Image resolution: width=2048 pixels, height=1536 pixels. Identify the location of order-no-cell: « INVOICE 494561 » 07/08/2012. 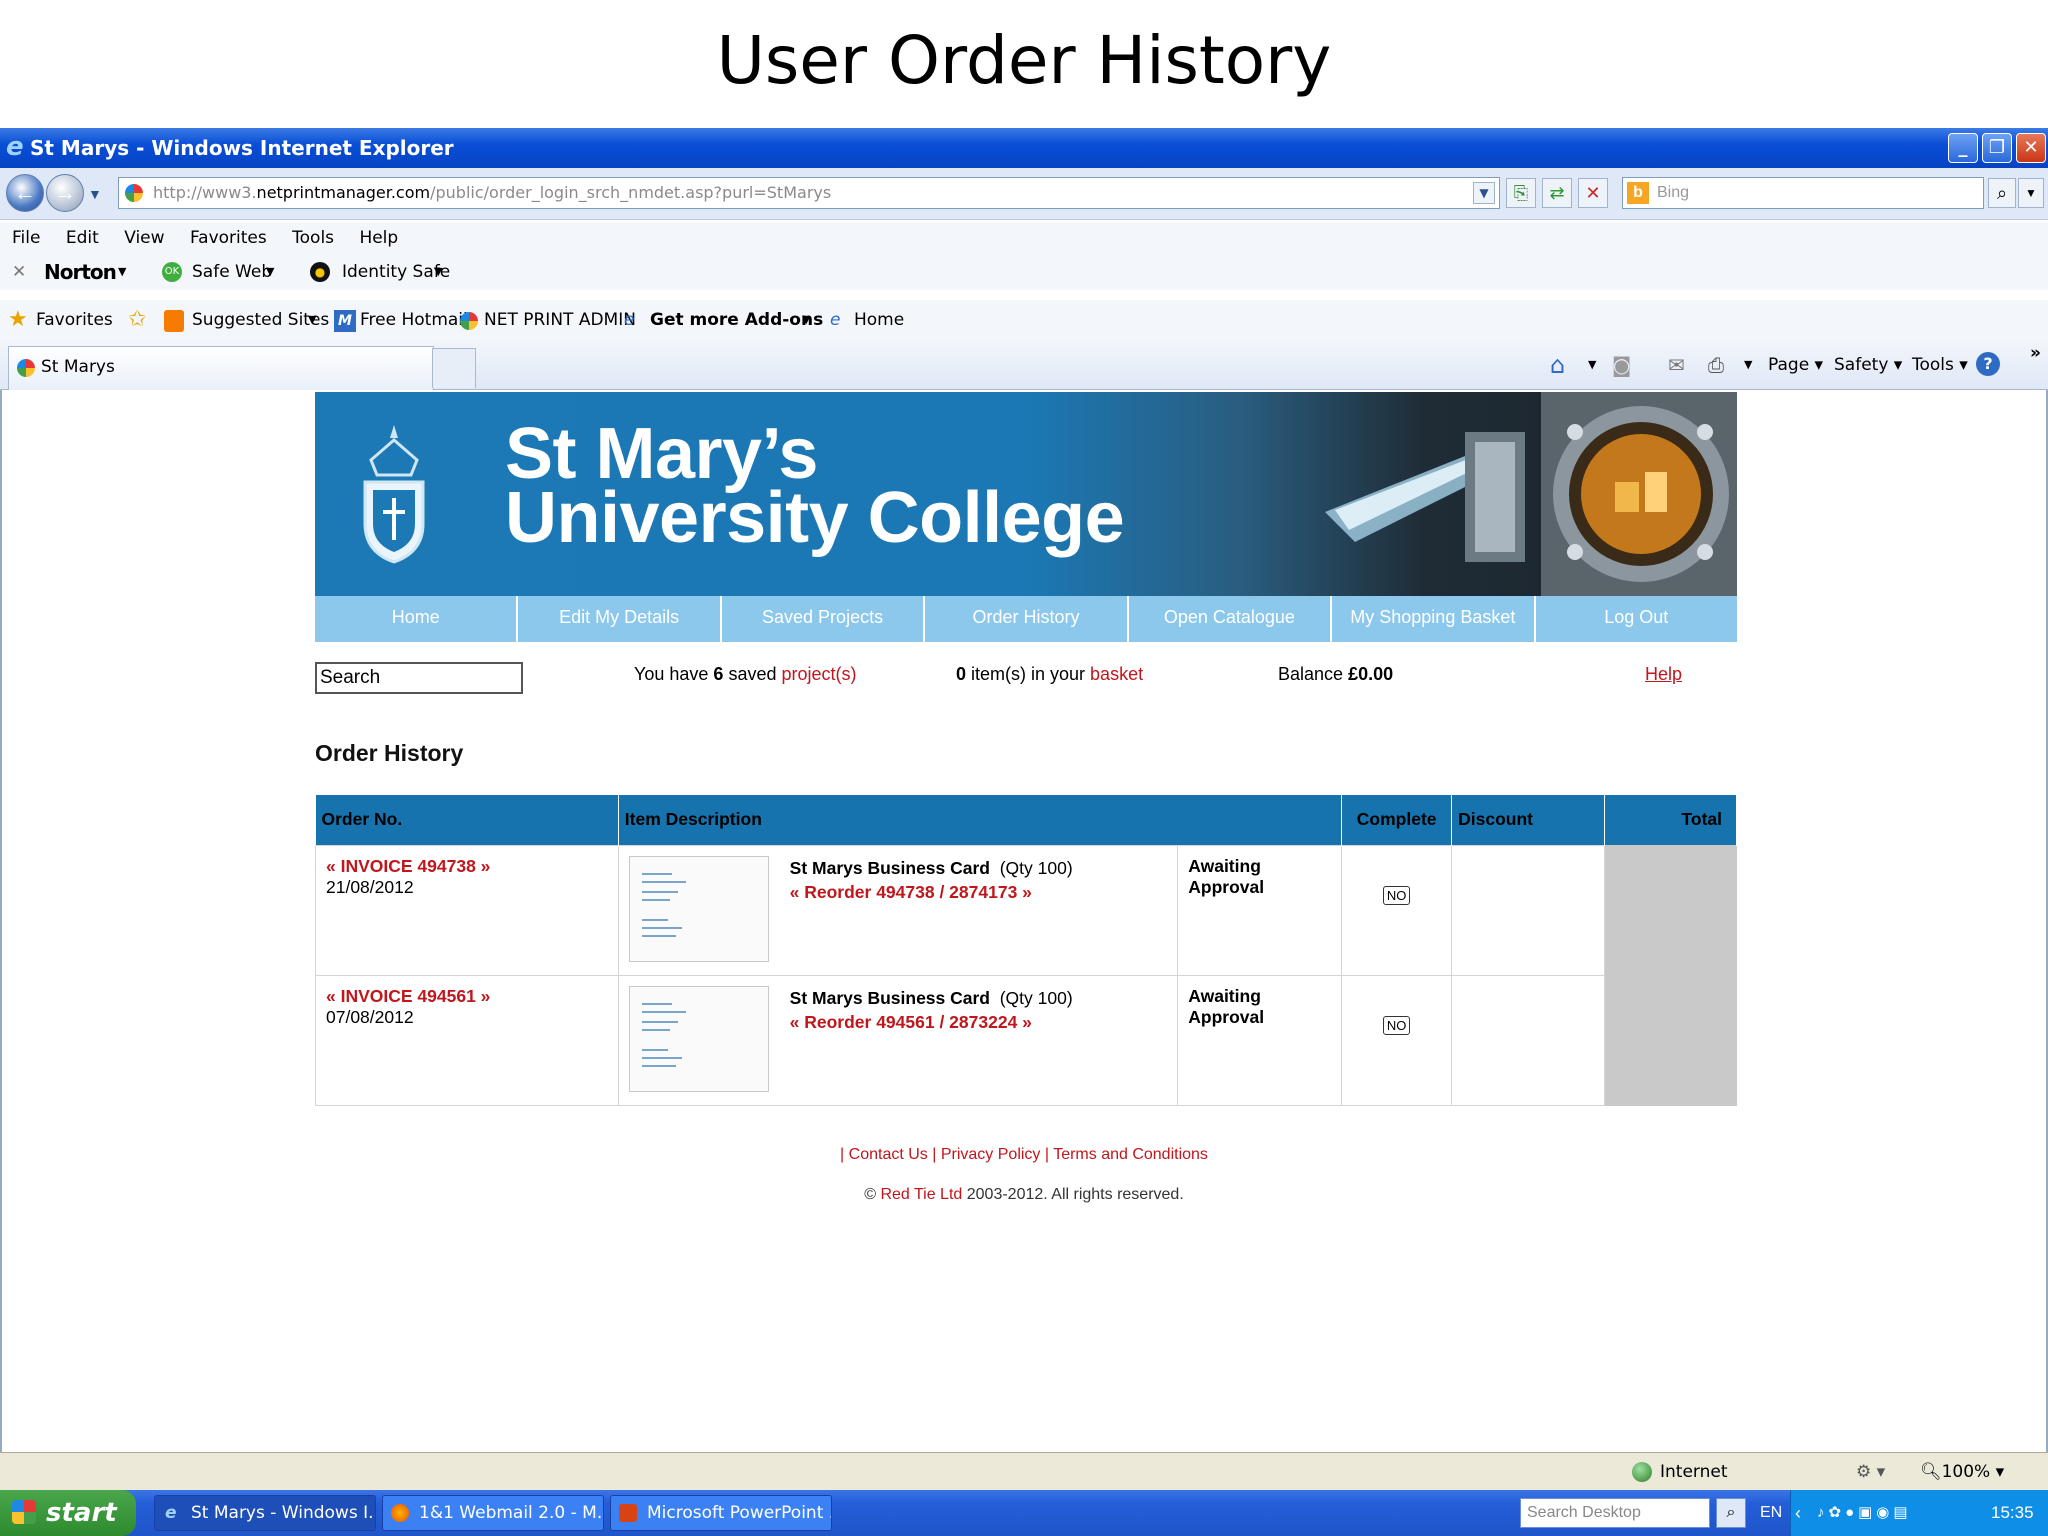
(467, 1040).